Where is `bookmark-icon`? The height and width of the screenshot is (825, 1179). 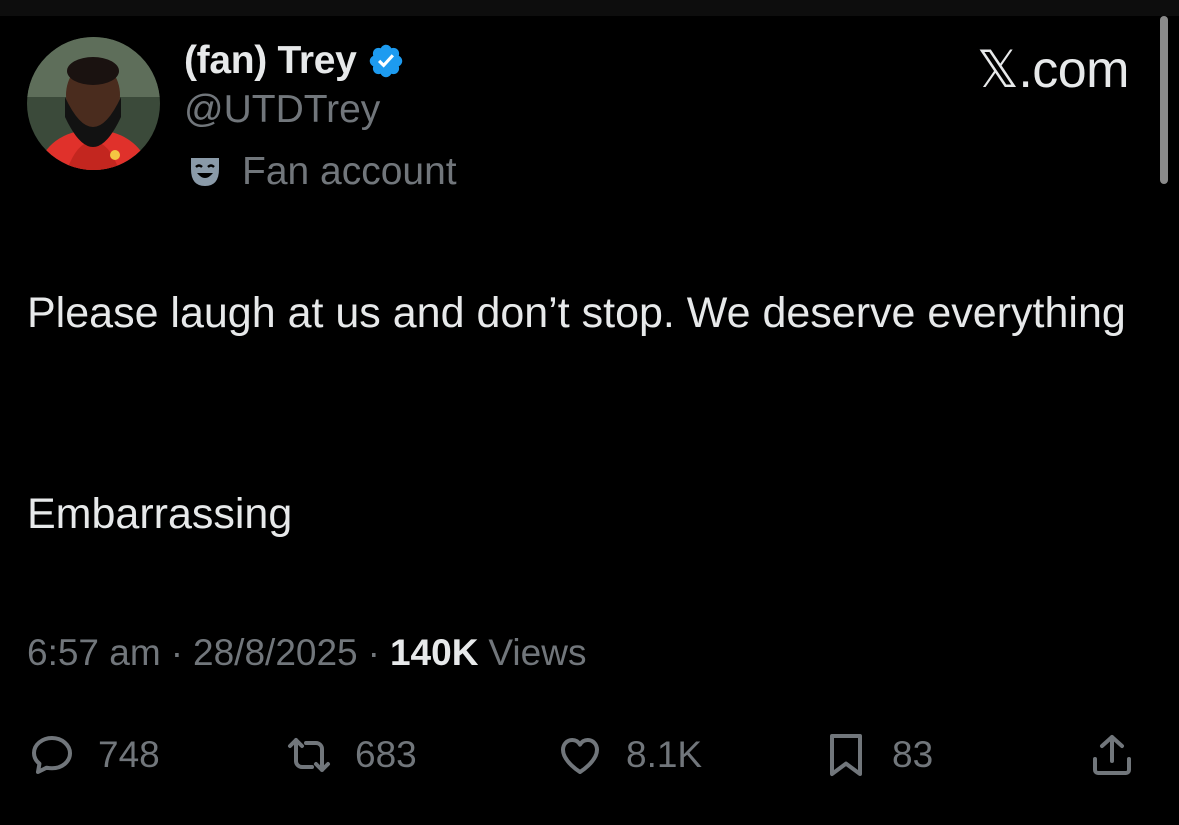
bookmark-icon is located at coordinates (846, 755).